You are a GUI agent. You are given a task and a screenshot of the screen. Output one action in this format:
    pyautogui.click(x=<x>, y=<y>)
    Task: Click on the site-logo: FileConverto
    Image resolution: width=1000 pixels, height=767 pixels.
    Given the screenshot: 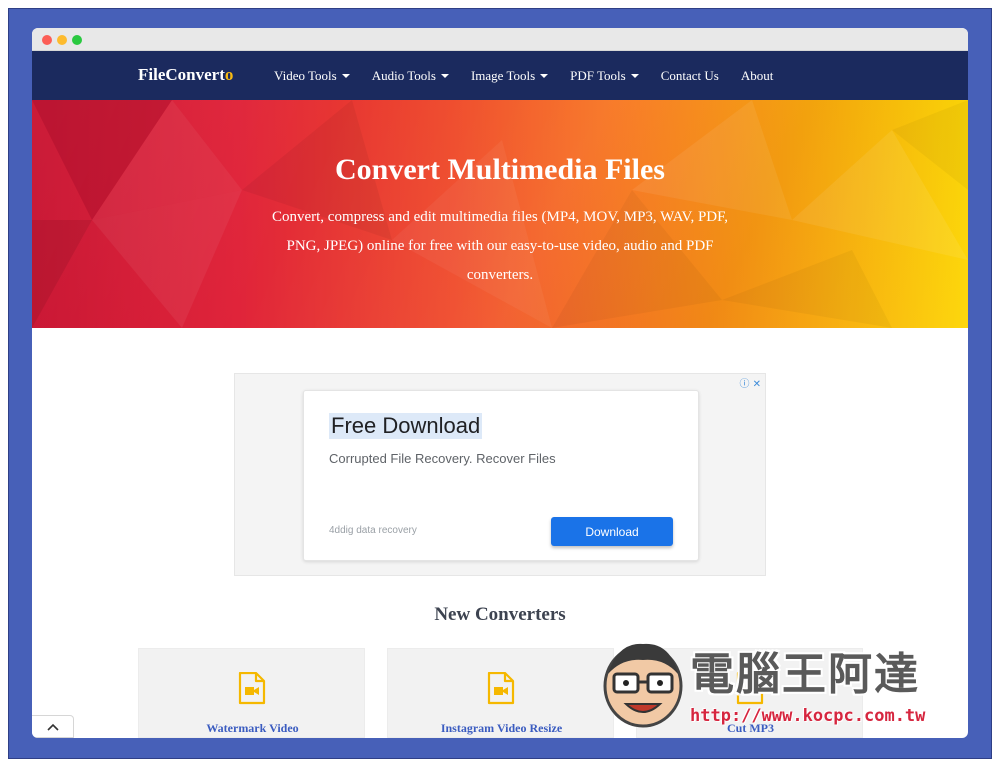 What is the action you would take?
    pyautogui.click(x=185, y=75)
    